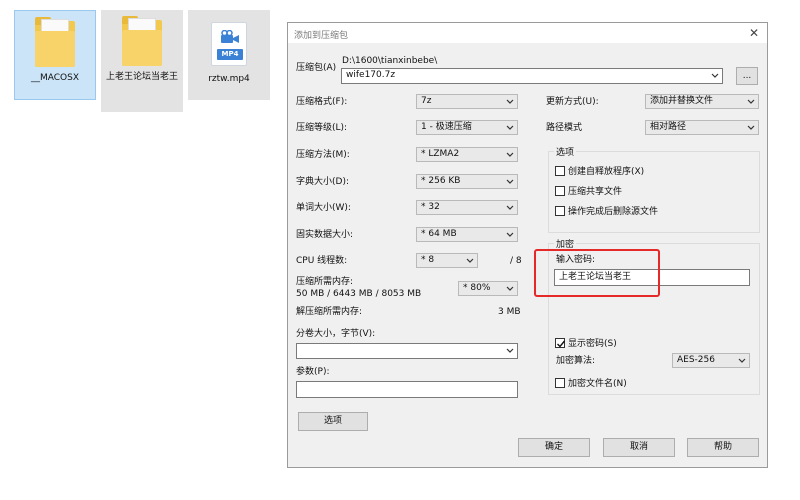 Image resolution: width=800 pixels, height=500 pixels. What do you see at coordinates (407, 389) in the screenshot?
I see `params-input` at bounding box center [407, 389].